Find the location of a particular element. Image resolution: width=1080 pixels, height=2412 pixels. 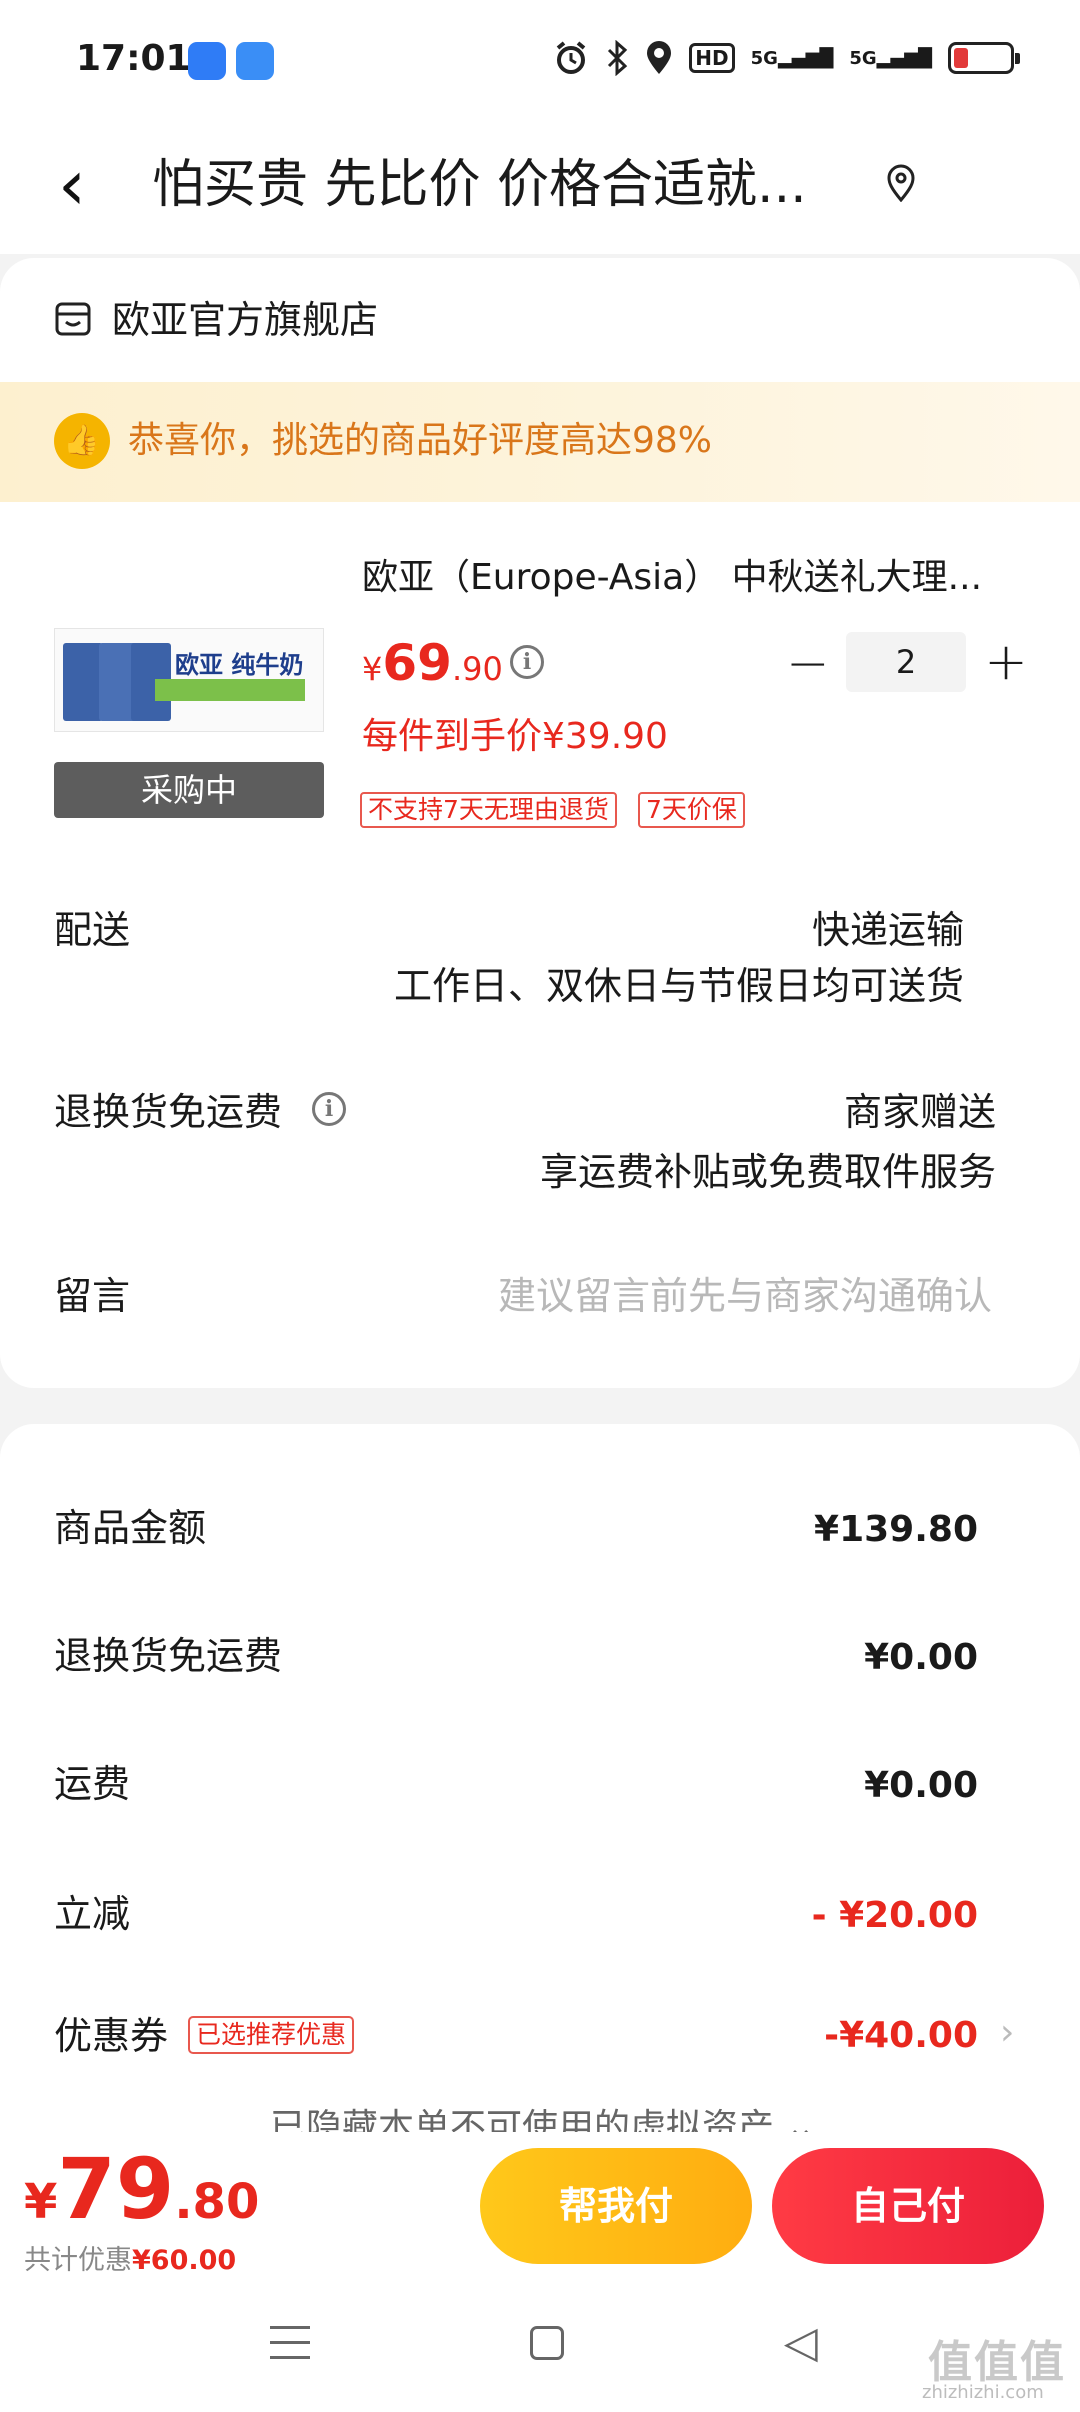

coupon-value: -¥40.00 is located at coordinates (901, 2036).